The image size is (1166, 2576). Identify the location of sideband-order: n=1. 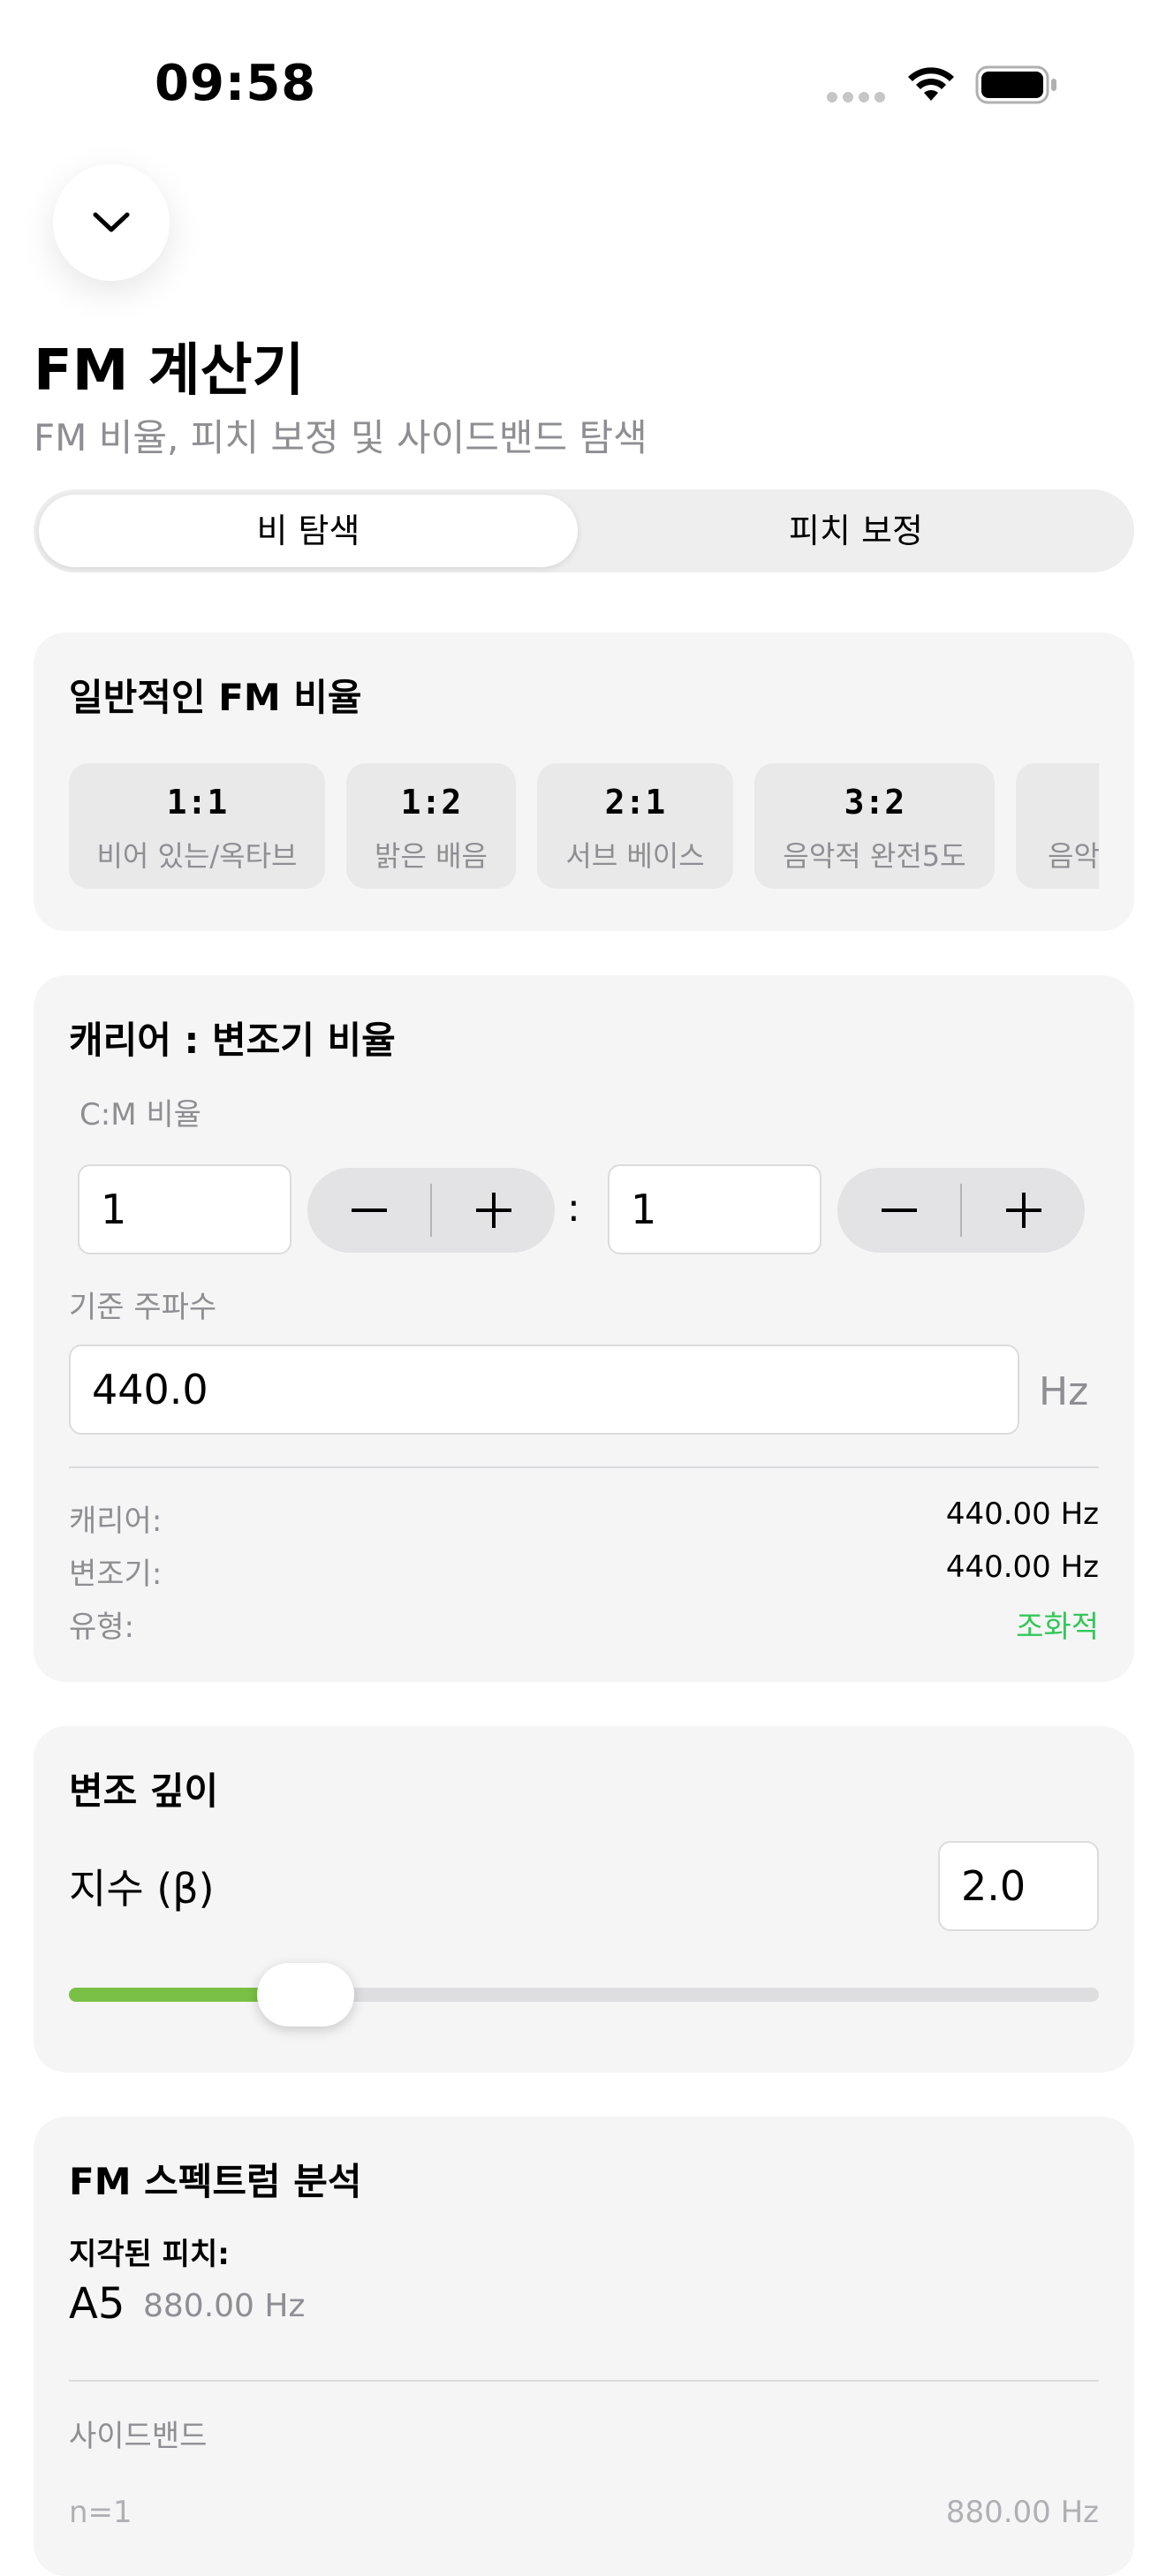
(100, 2513).